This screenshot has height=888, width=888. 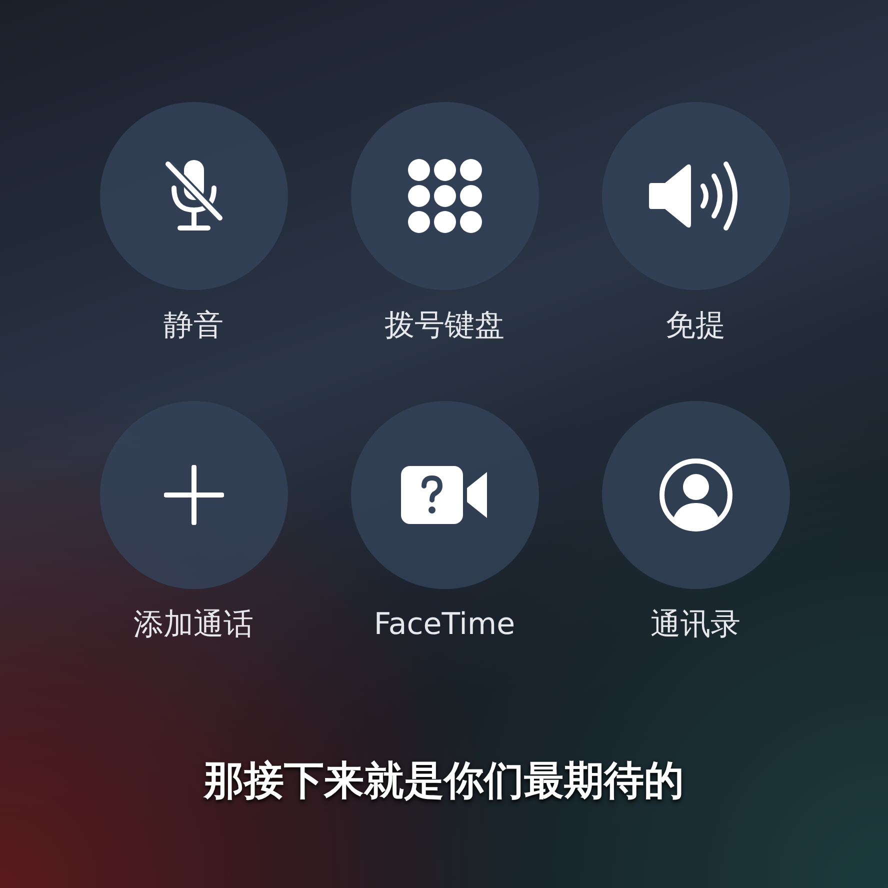 What do you see at coordinates (695, 625) in the screenshot?
I see `button-label: 通讯录` at bounding box center [695, 625].